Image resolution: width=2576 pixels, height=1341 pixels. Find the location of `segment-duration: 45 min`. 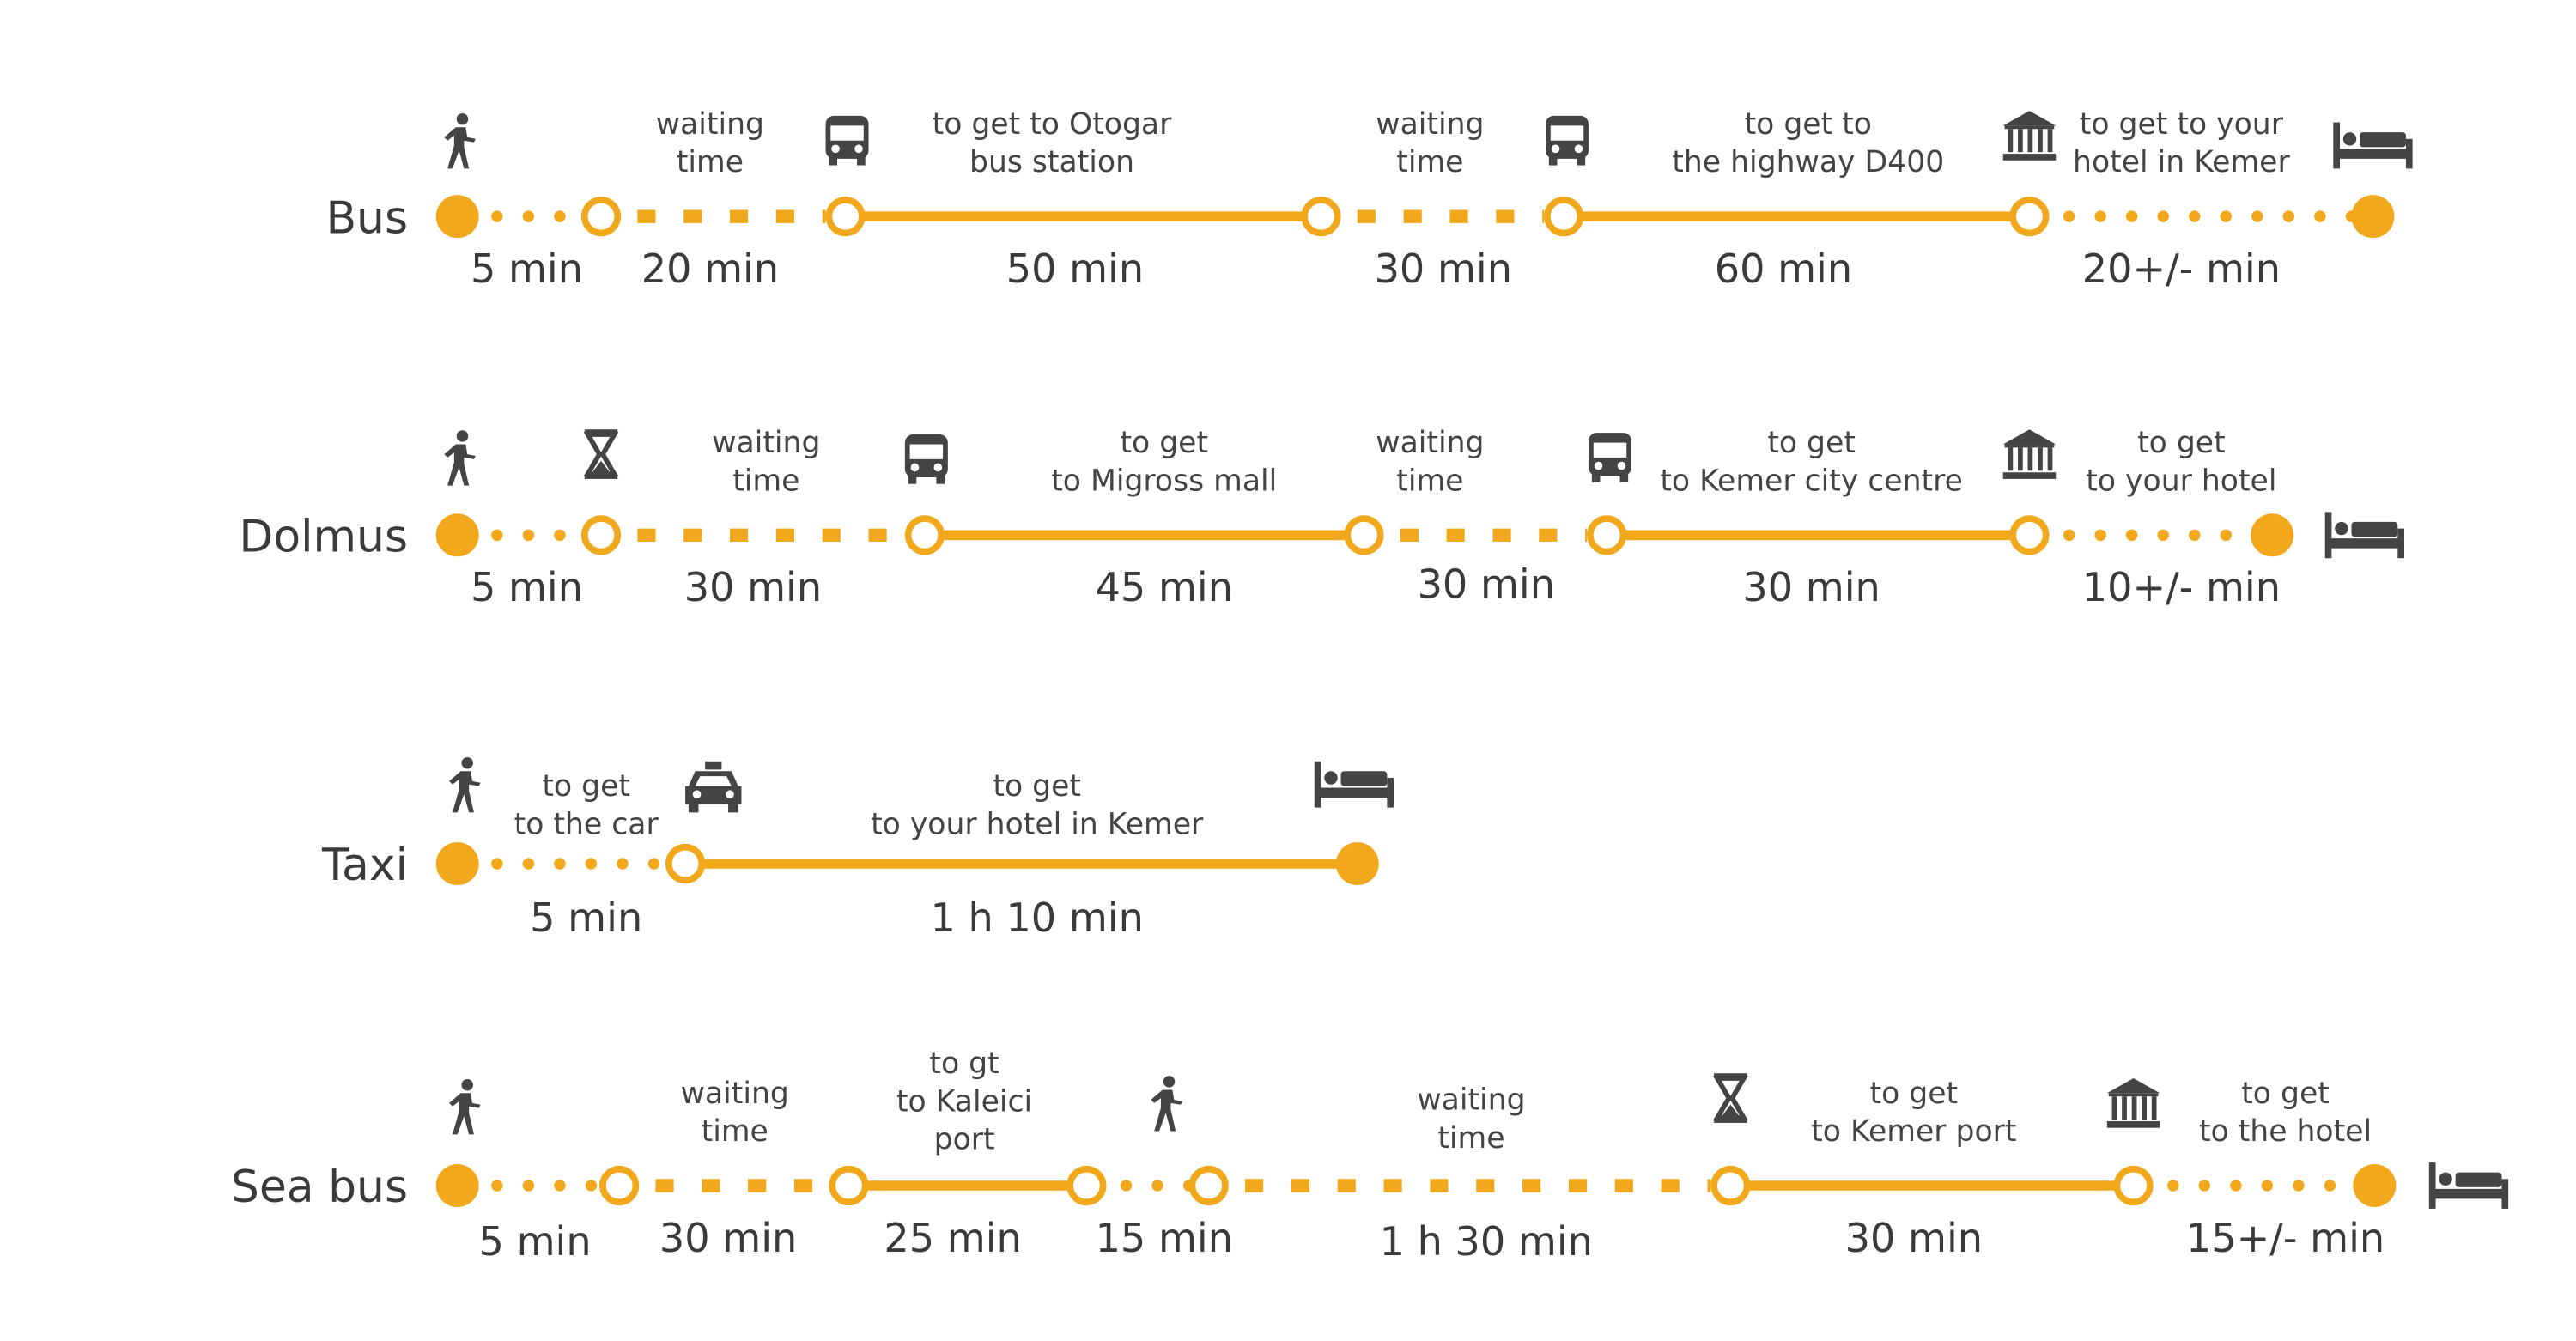

segment-duration: 45 min is located at coordinates (1164, 587).